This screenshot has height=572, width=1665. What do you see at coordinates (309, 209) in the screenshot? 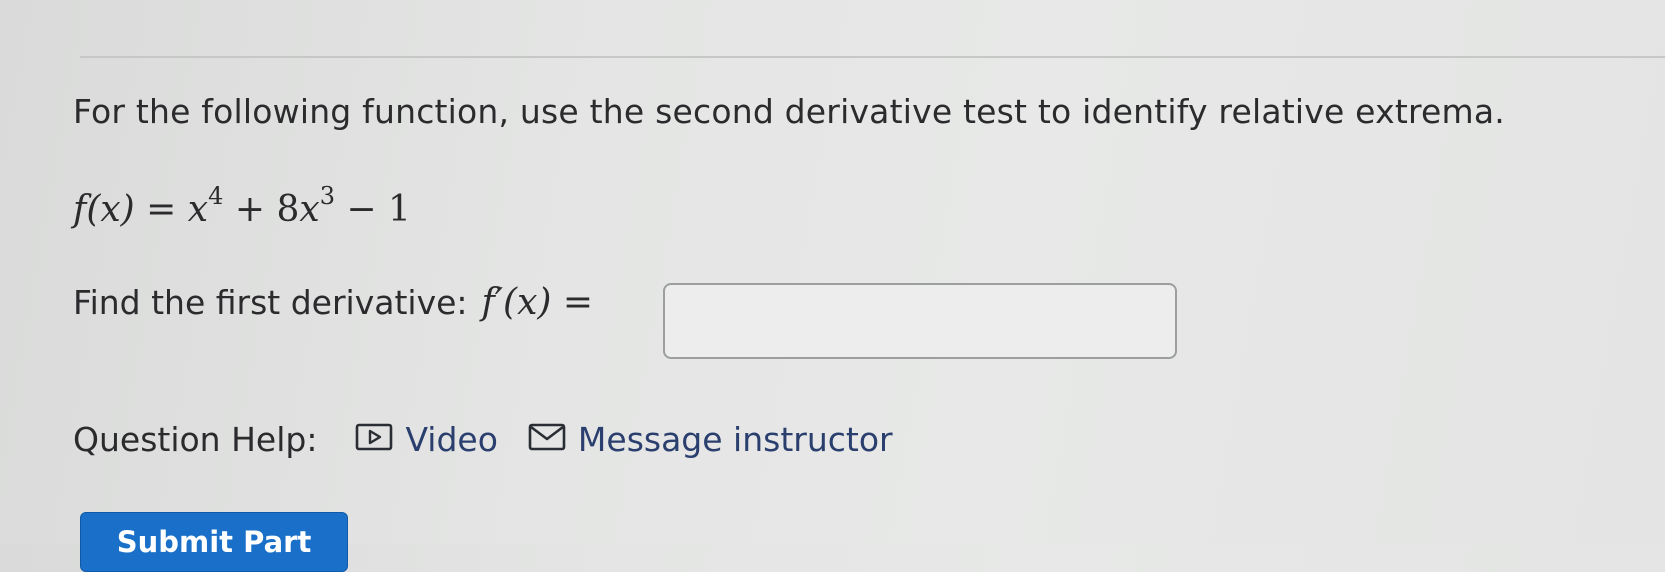
I see `term2-base: x` at bounding box center [309, 209].